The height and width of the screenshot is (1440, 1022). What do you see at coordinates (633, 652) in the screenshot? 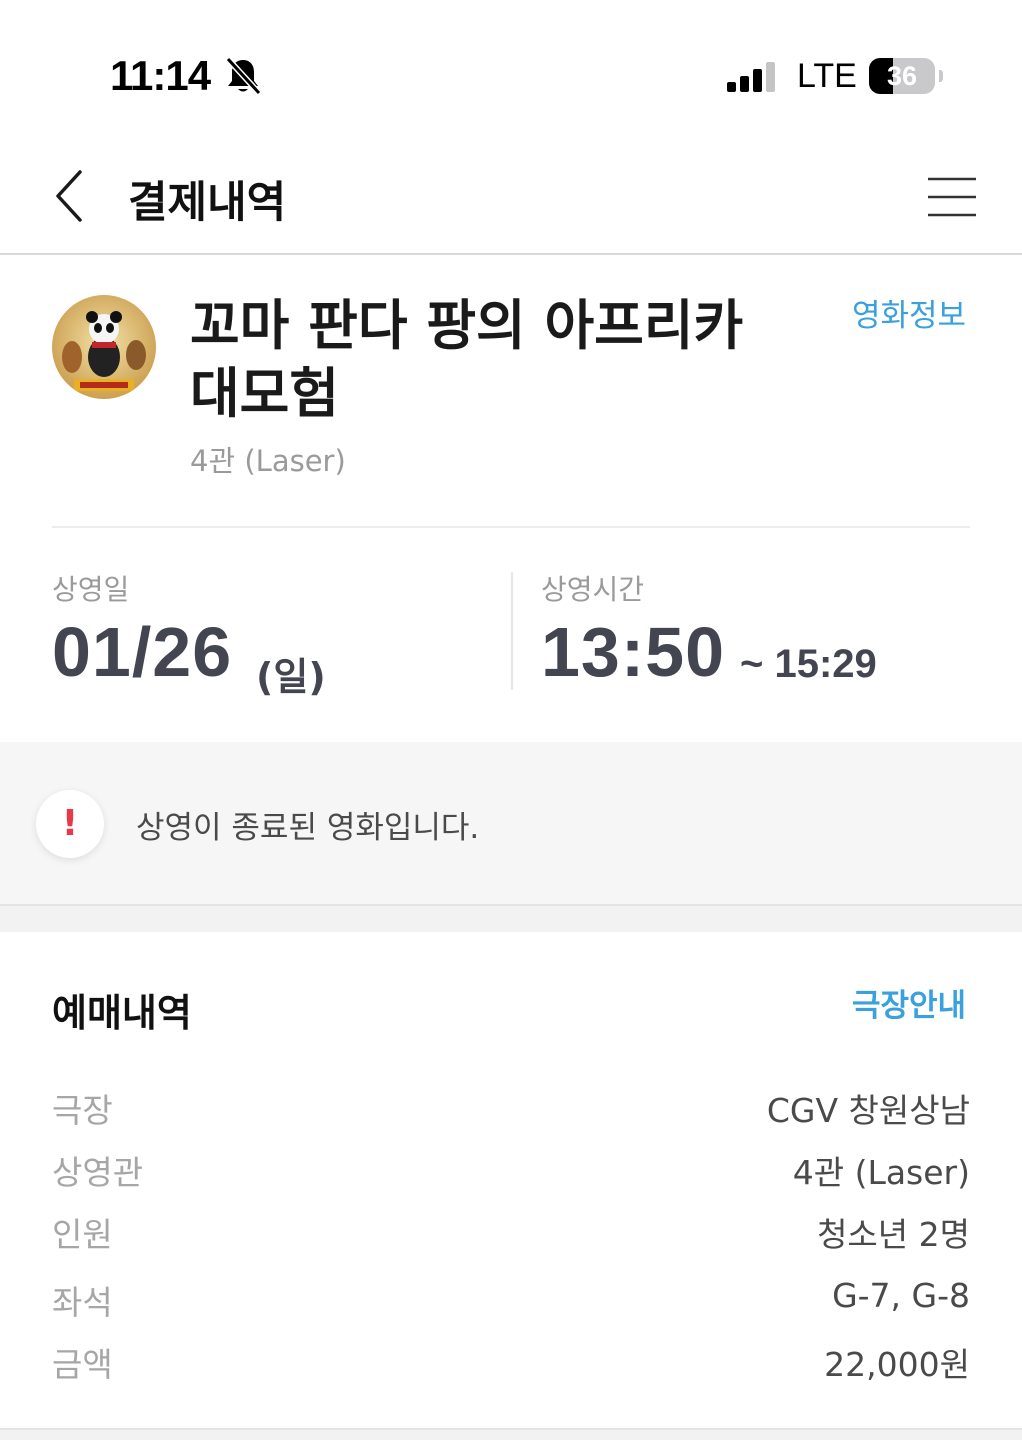
I see `time-start: 13:50` at bounding box center [633, 652].